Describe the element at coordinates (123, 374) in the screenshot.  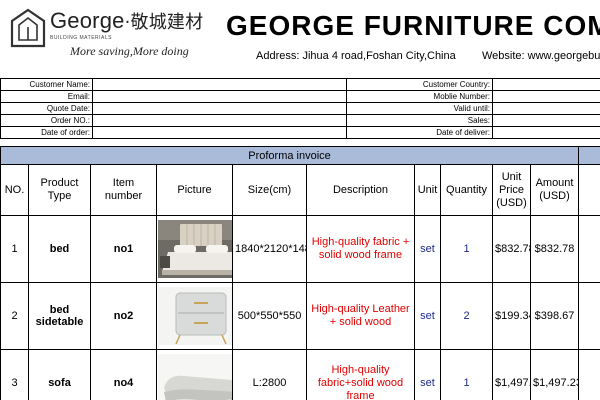
I see `row-item-number: no4` at that location.